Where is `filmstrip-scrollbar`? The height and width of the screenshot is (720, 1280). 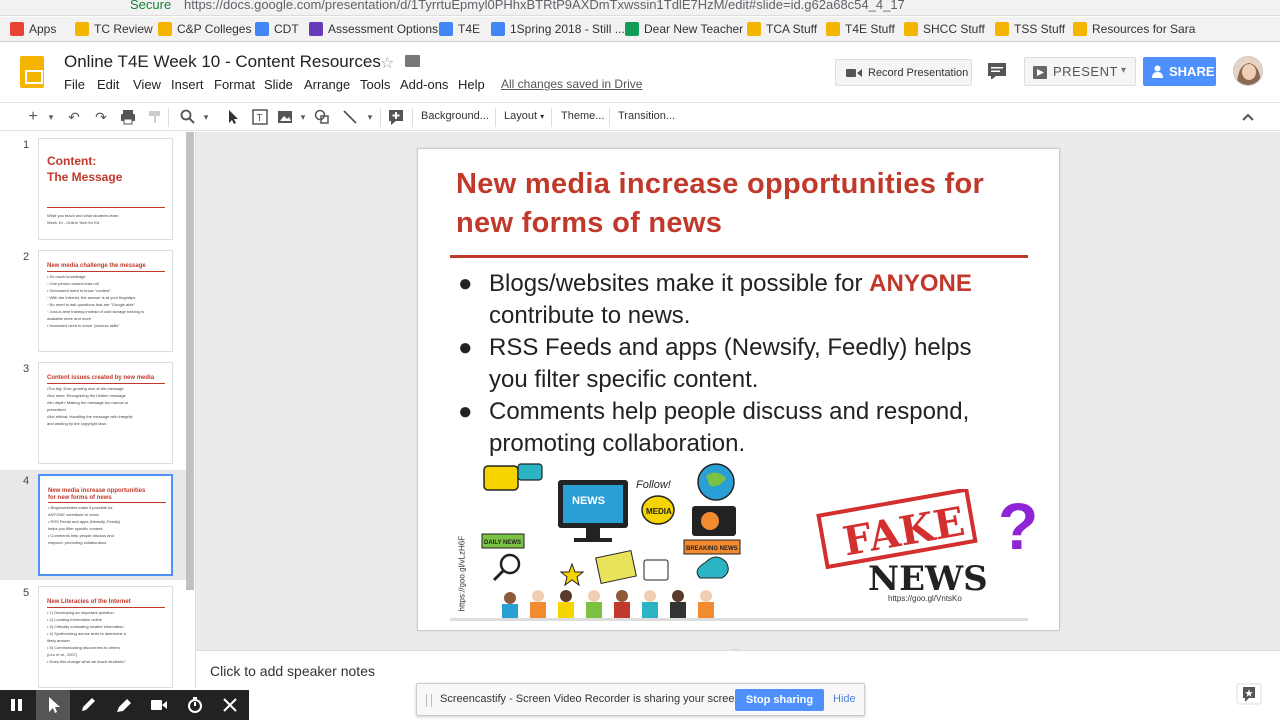 filmstrip-scrollbar is located at coordinates (190, 361).